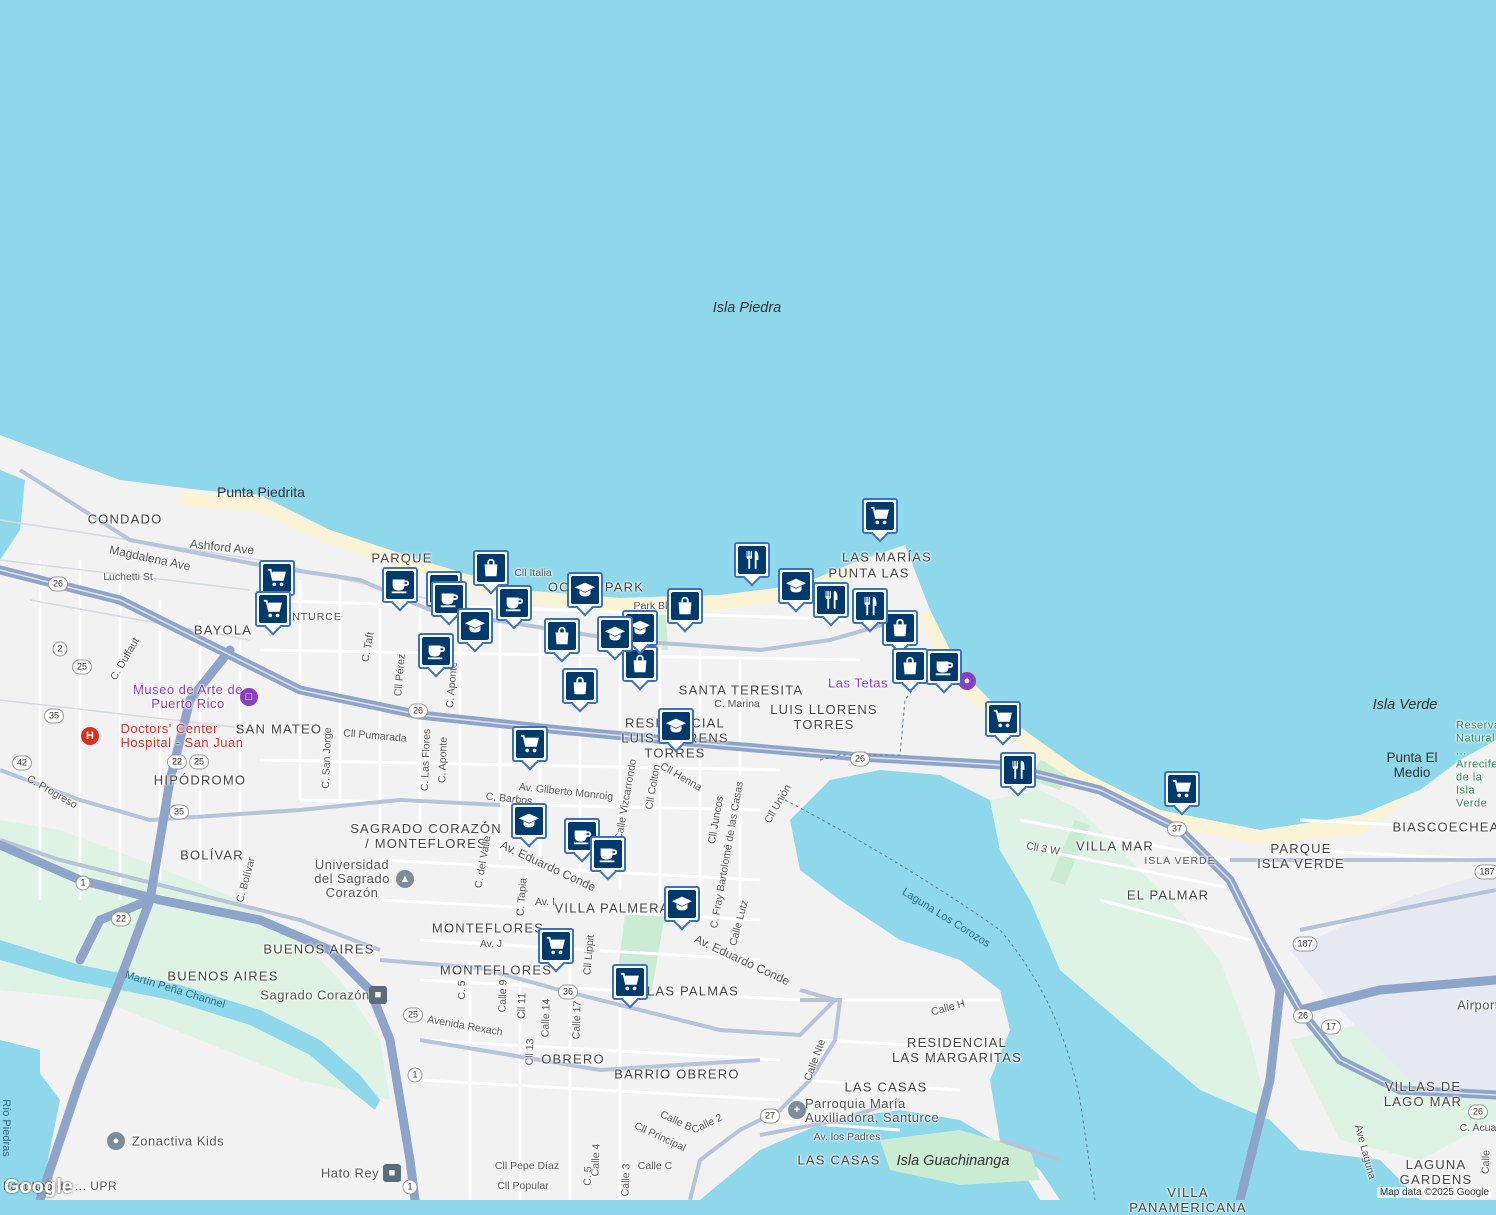 Image resolution: width=1496 pixels, height=1215 pixels. What do you see at coordinates (405, 879) in the screenshot?
I see `university-icon: ▲` at bounding box center [405, 879].